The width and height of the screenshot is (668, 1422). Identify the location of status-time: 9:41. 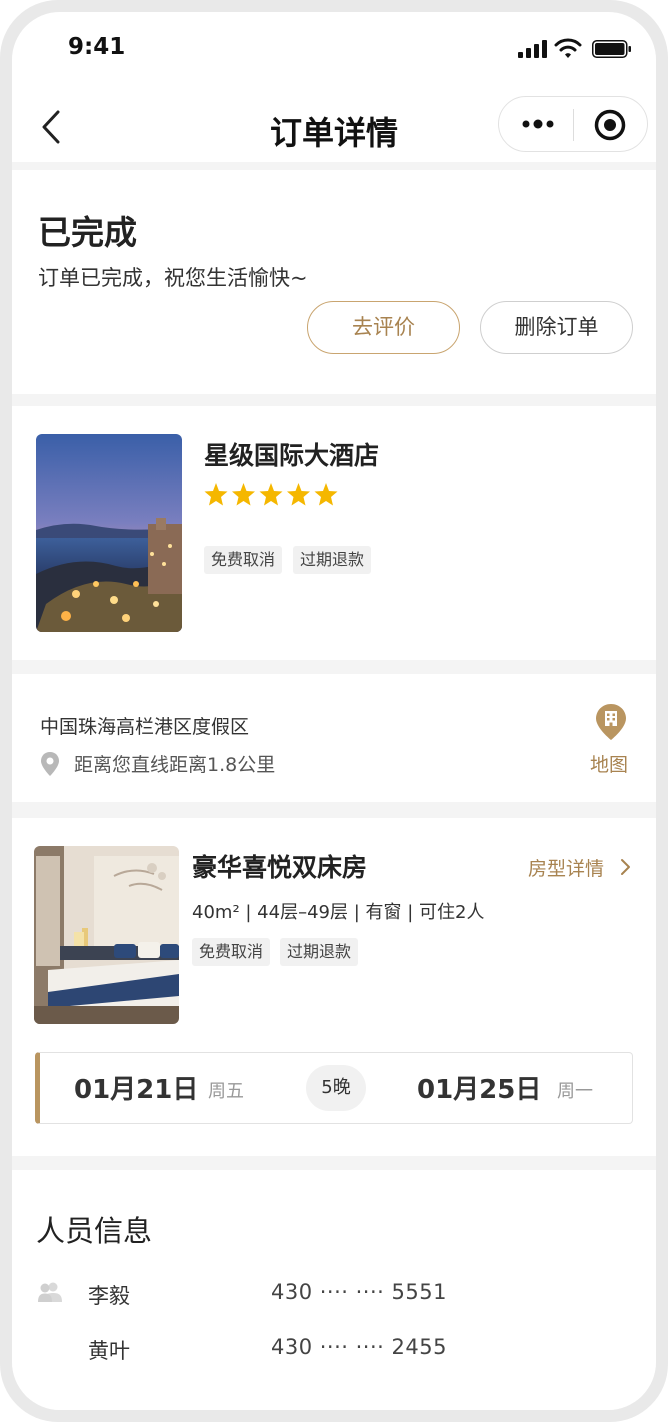
(97, 47).